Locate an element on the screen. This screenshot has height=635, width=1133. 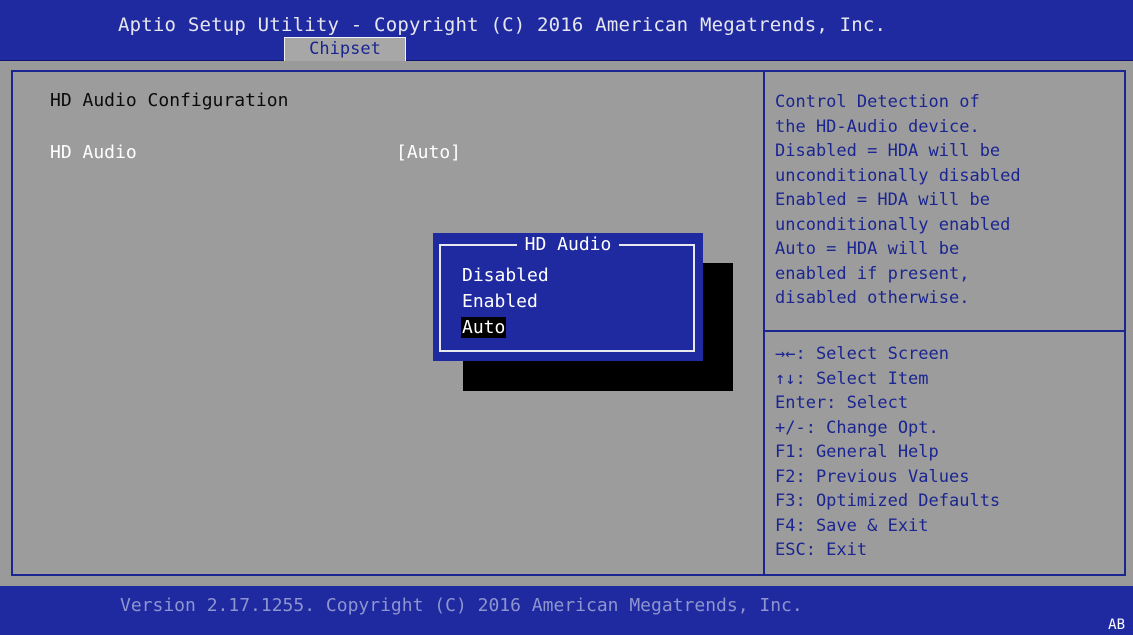
setting-value: [Auto] is located at coordinates (428, 152).